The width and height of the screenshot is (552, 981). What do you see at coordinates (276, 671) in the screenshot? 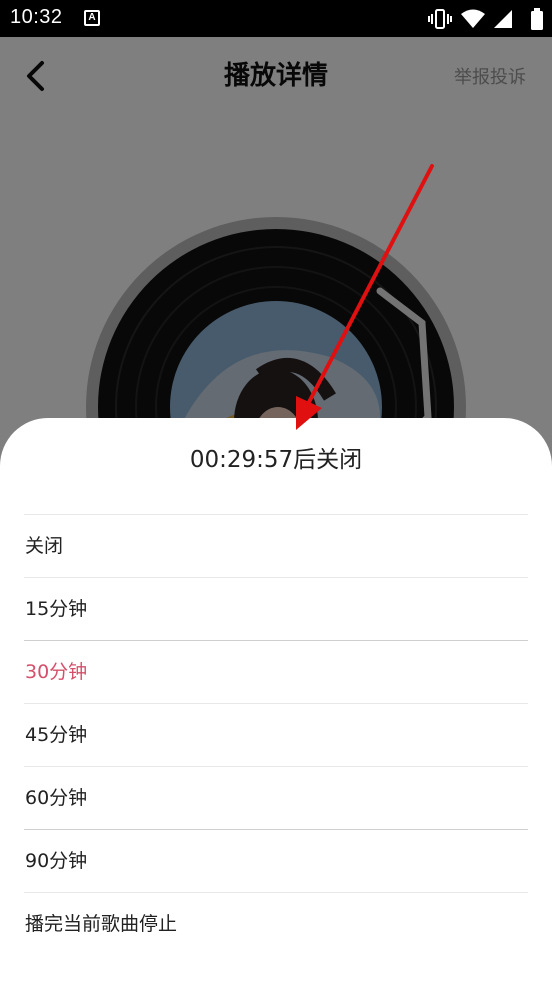
I see `timer-option-30min: 30分钟` at bounding box center [276, 671].